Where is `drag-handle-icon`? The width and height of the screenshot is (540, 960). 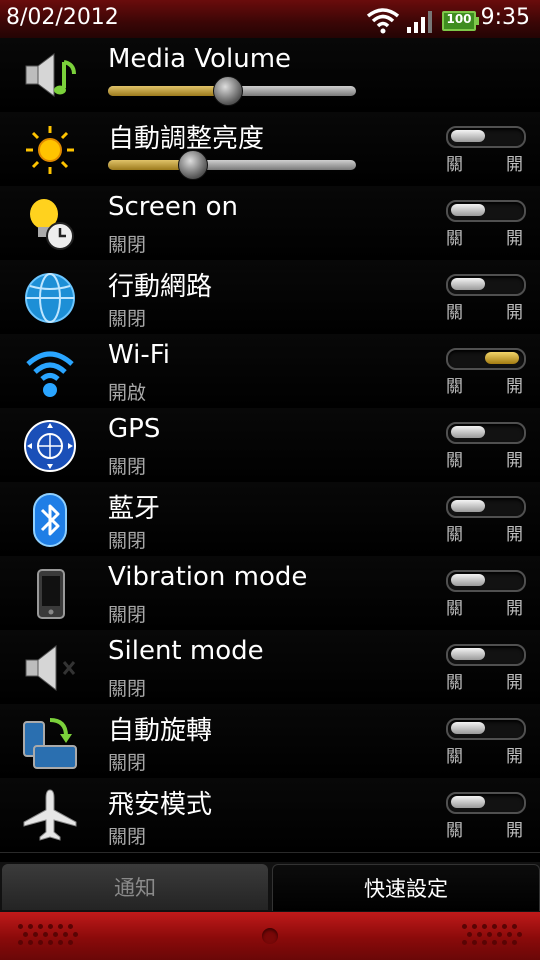 drag-handle-icon is located at coordinates (270, 936).